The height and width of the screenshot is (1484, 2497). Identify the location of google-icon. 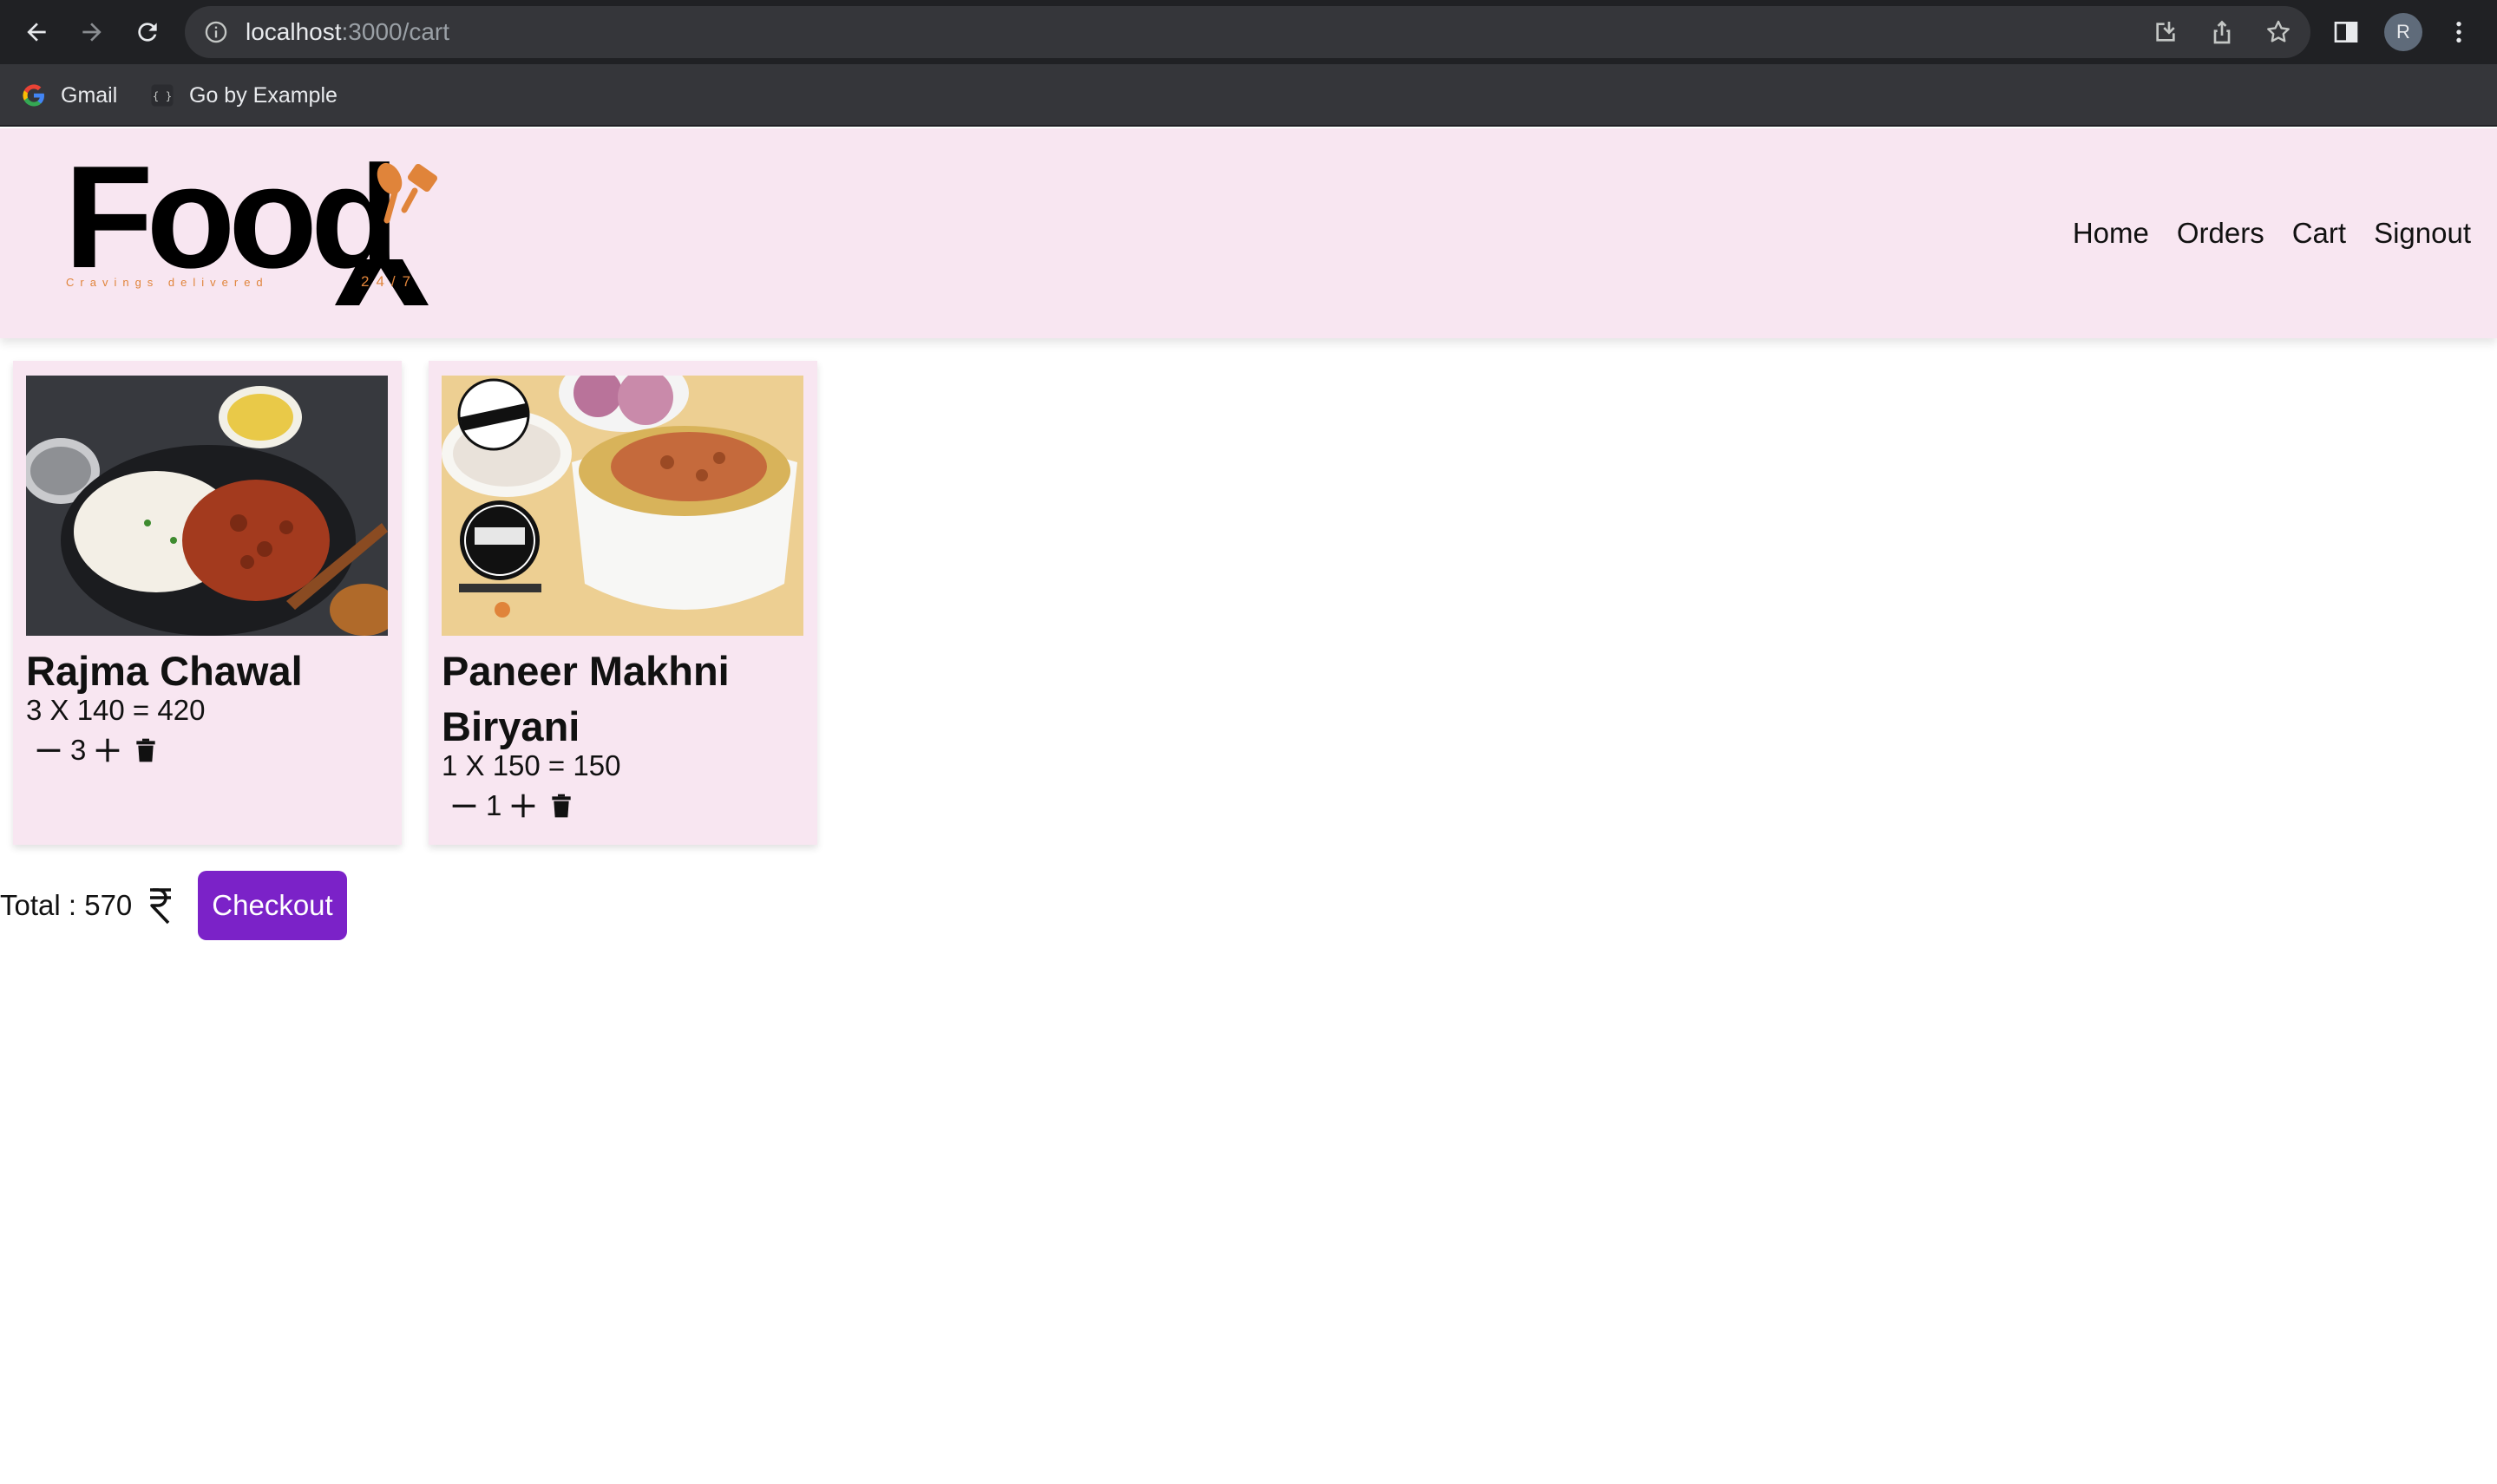
(34, 95).